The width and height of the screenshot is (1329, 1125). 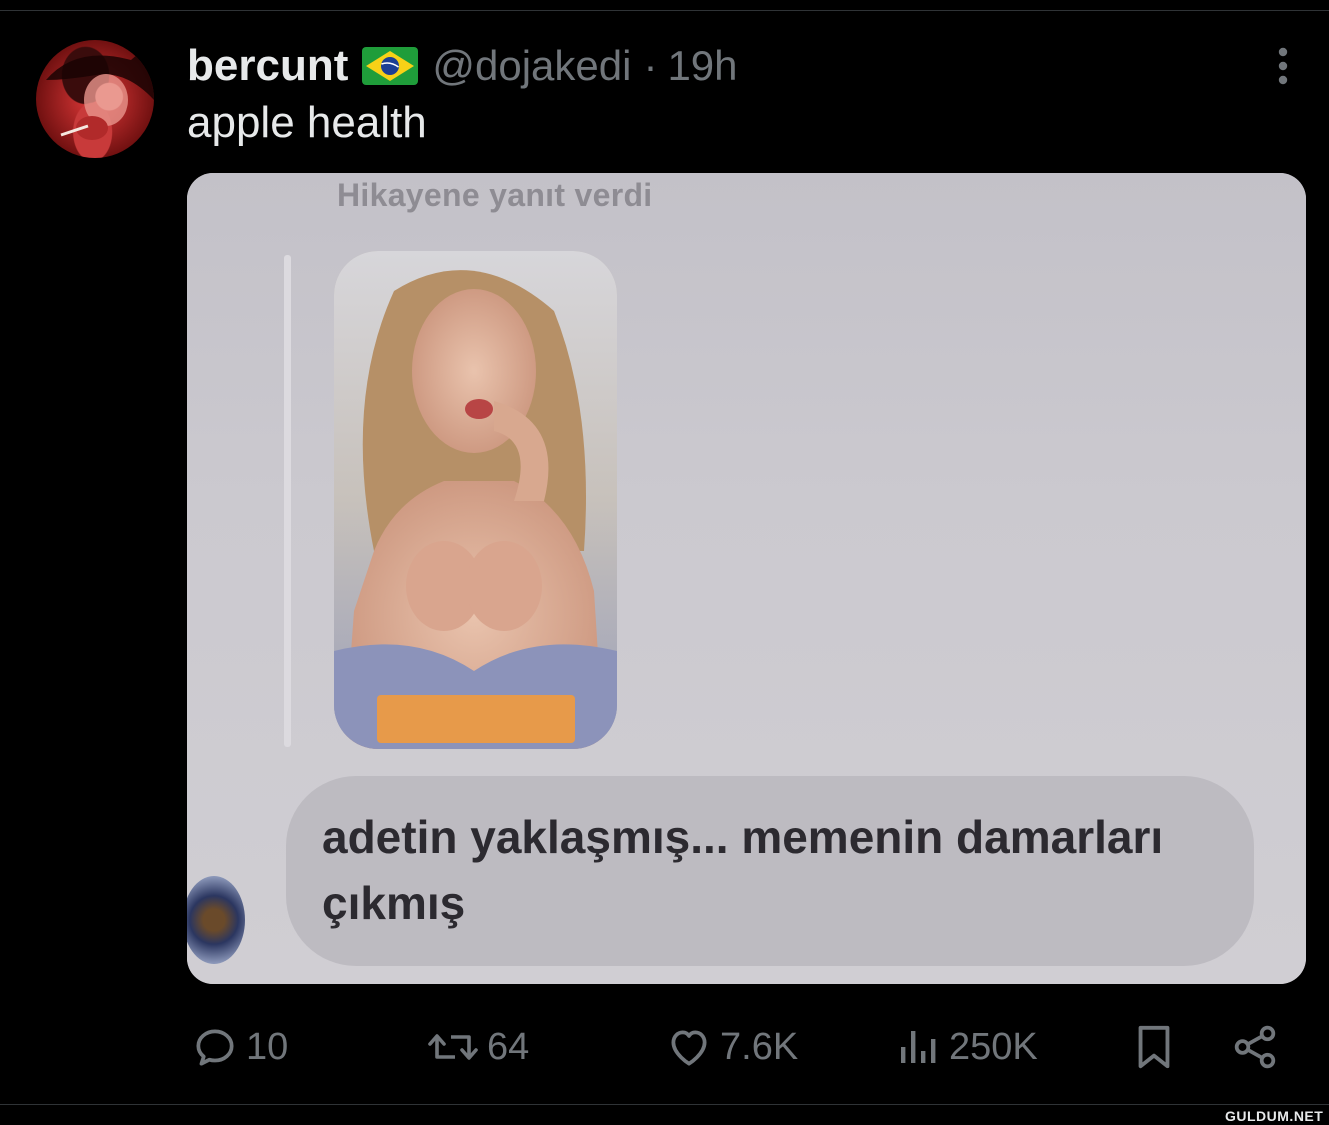 I want to click on story-reply-caption: Hikayene yanıt verdi, so click(x=495, y=195).